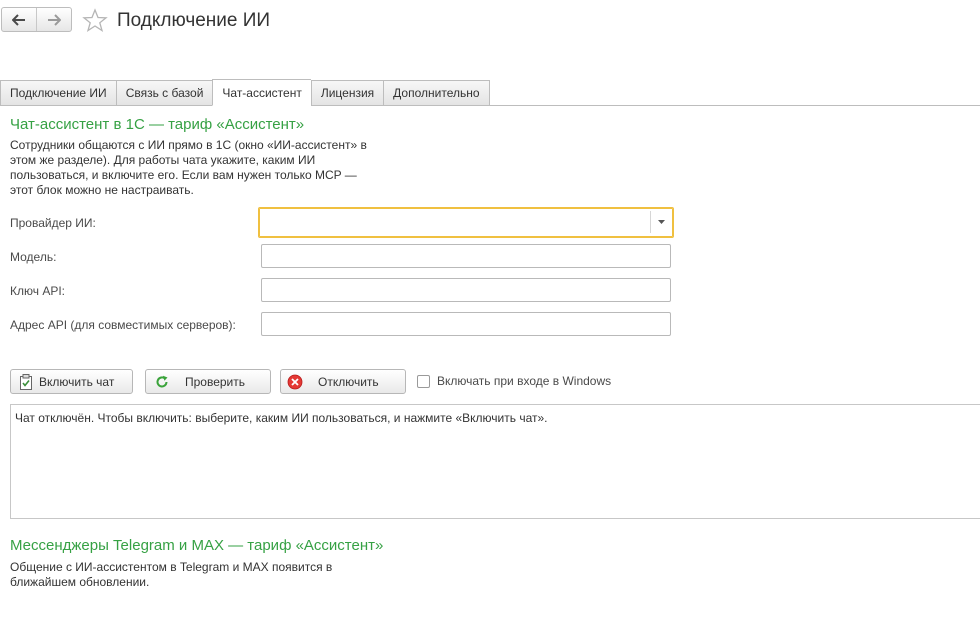 The width and height of the screenshot is (980, 628). What do you see at coordinates (157, 124) in the screenshot?
I see `chat-section-title: Чат-ассистент в 1С — тариф «Ассистент»` at bounding box center [157, 124].